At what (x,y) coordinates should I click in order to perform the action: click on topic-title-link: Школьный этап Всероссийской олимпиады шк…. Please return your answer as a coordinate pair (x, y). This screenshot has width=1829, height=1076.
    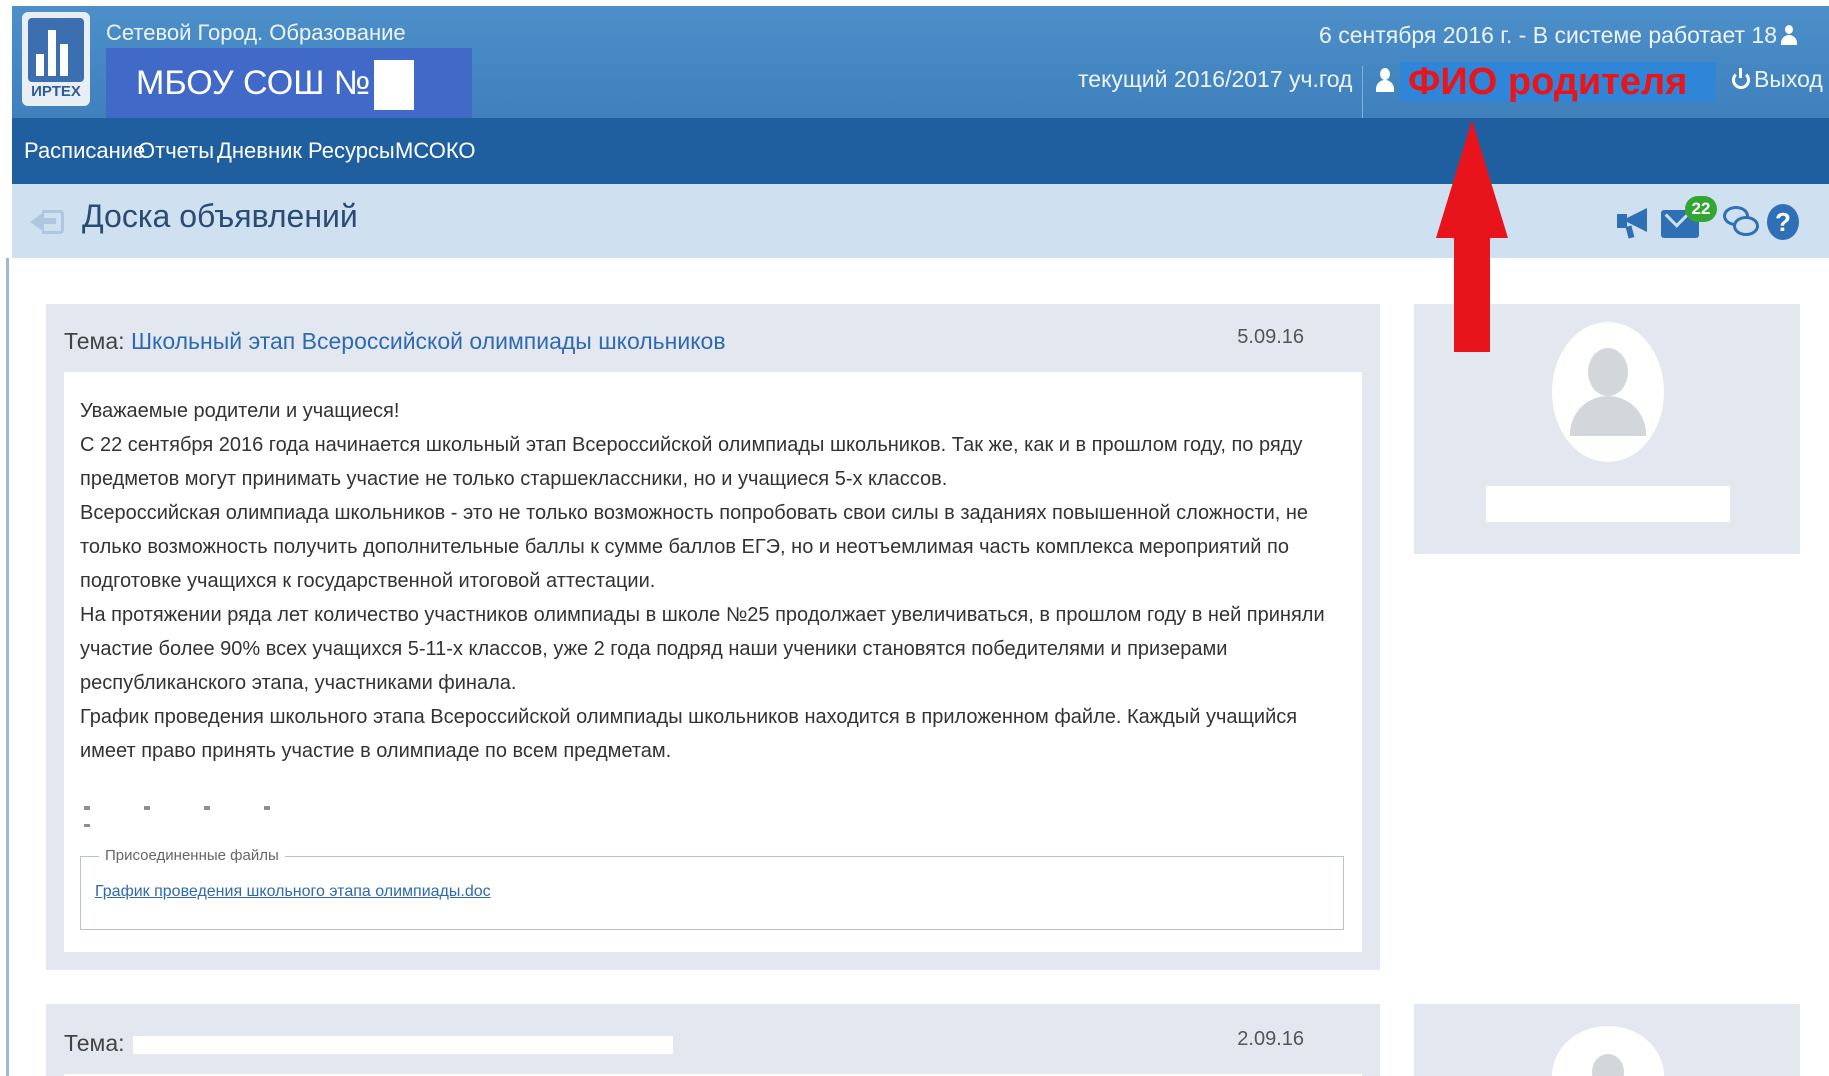
    Looking at the image, I should click on (428, 341).